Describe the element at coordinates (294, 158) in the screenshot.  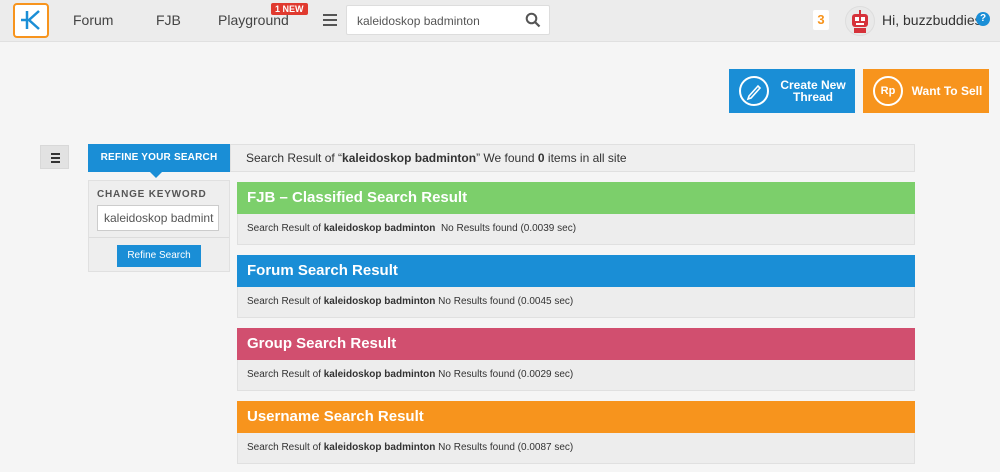
I see `summary-prefix: Search Result of “` at that location.